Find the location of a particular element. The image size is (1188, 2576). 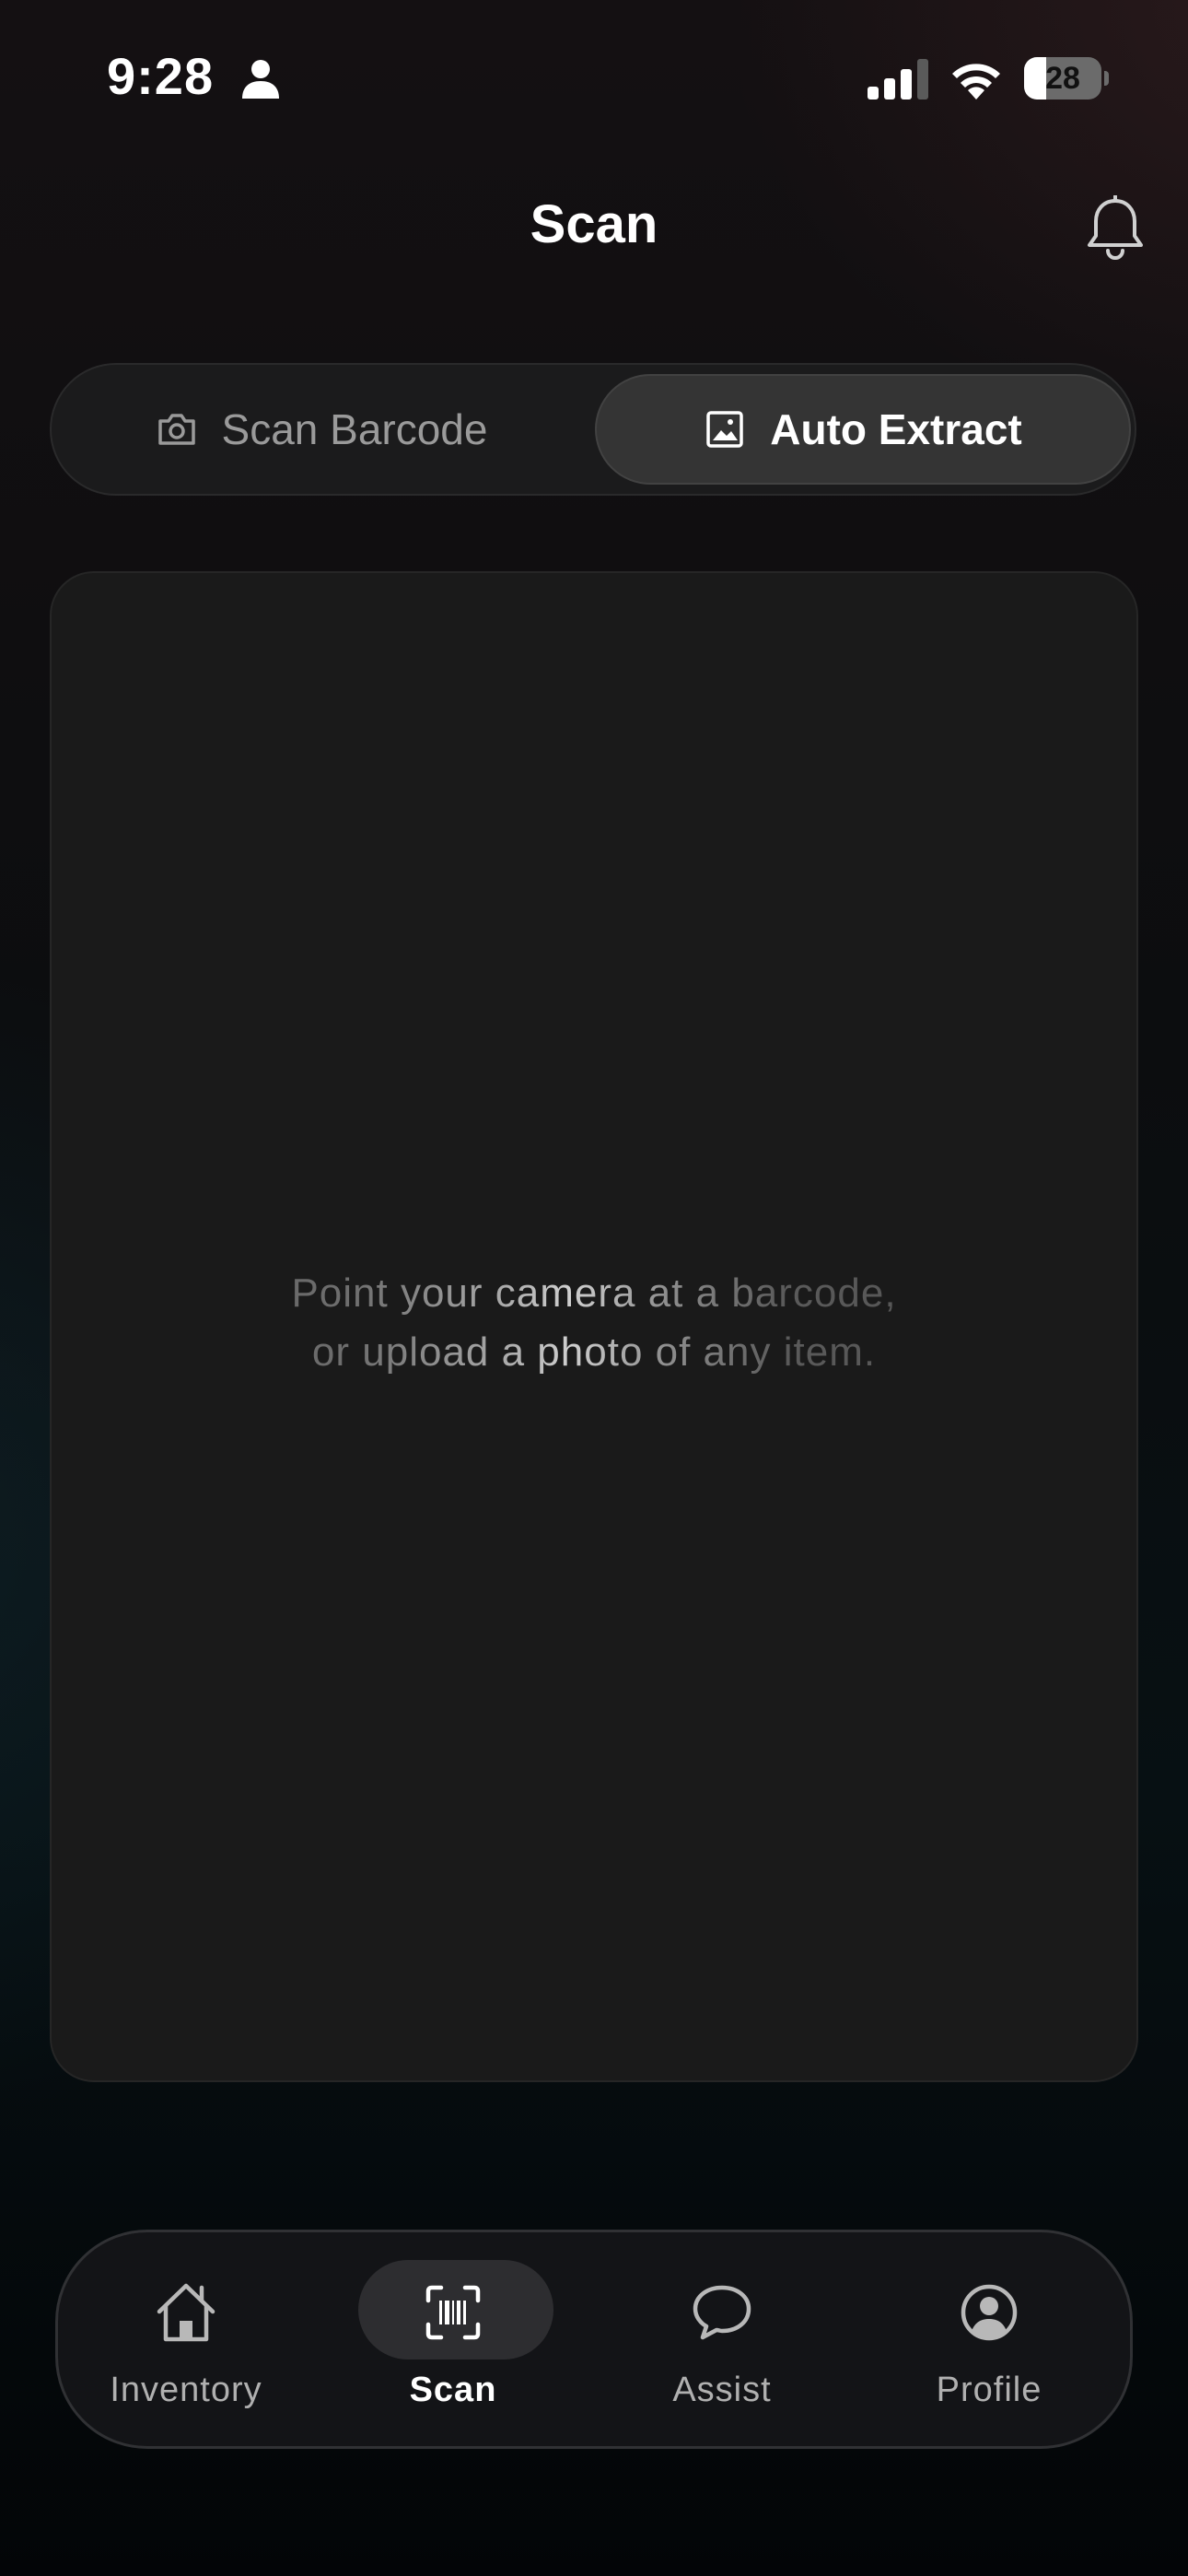

battery-body: 28 is located at coordinates (1062, 78).